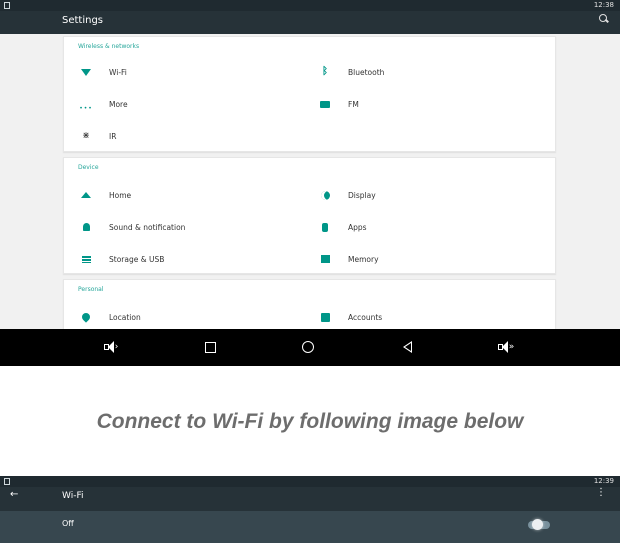 The width and height of the screenshot is (639, 543). I want to click on back-icon, so click(407, 347).